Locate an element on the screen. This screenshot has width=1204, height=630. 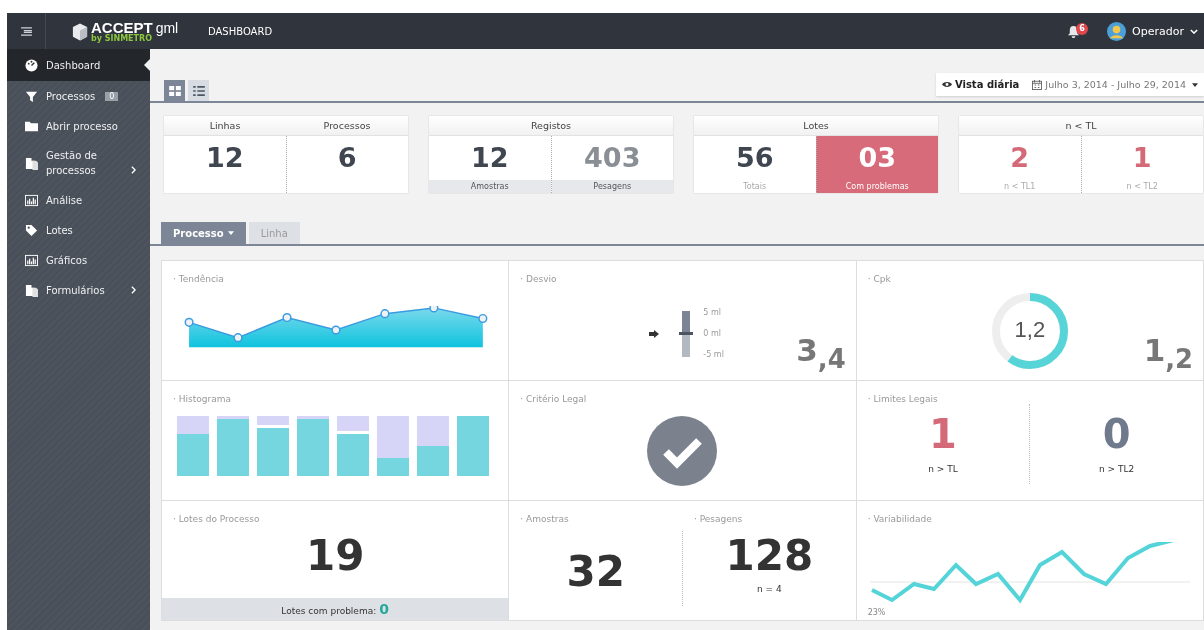
gauge-label: 1,2 is located at coordinates (1030, 330).